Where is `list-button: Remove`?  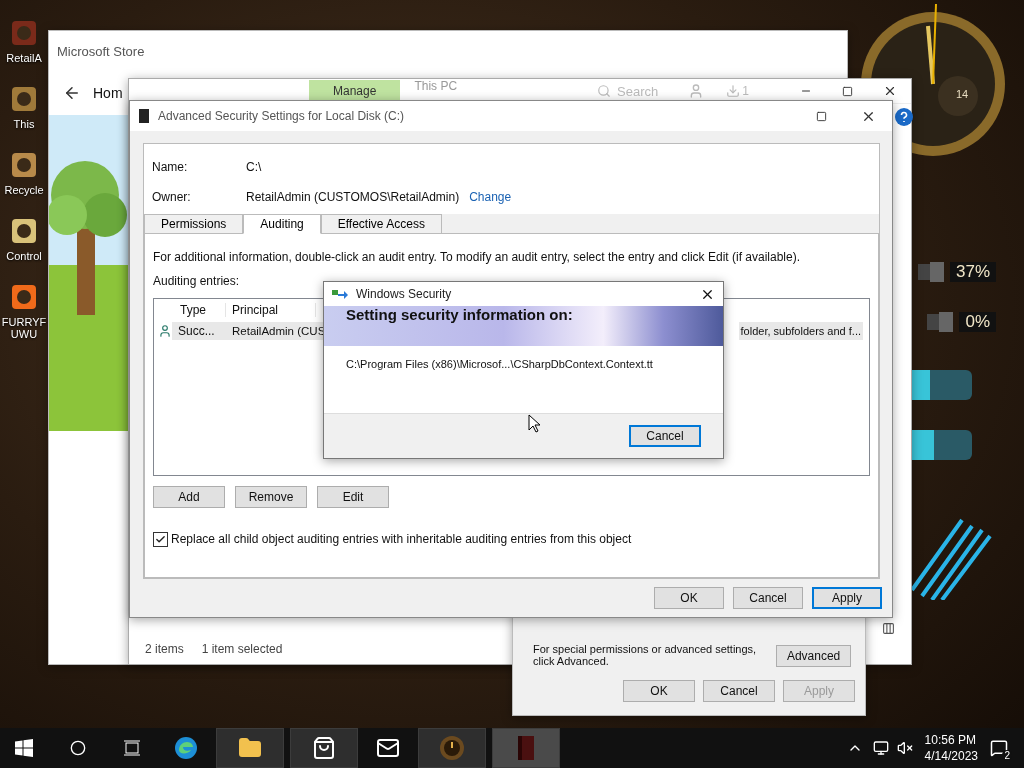 list-button: Remove is located at coordinates (271, 497).